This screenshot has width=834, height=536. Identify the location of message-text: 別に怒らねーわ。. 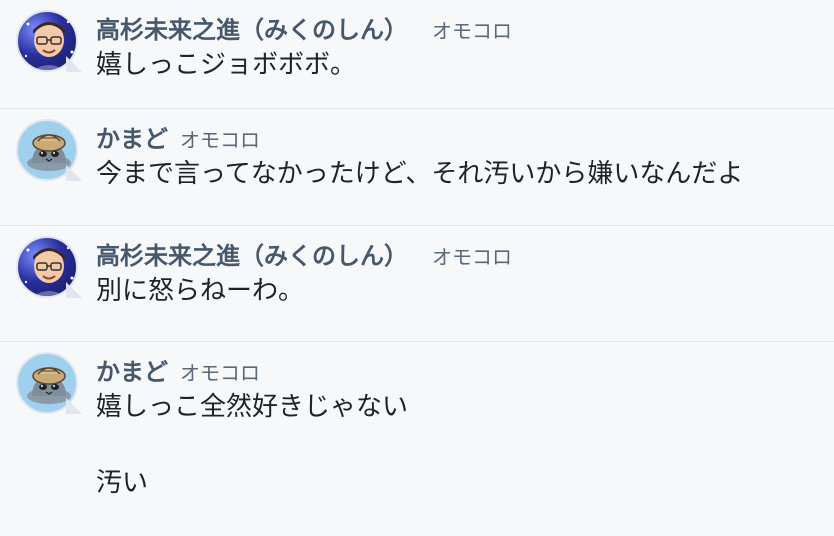
(200, 291).